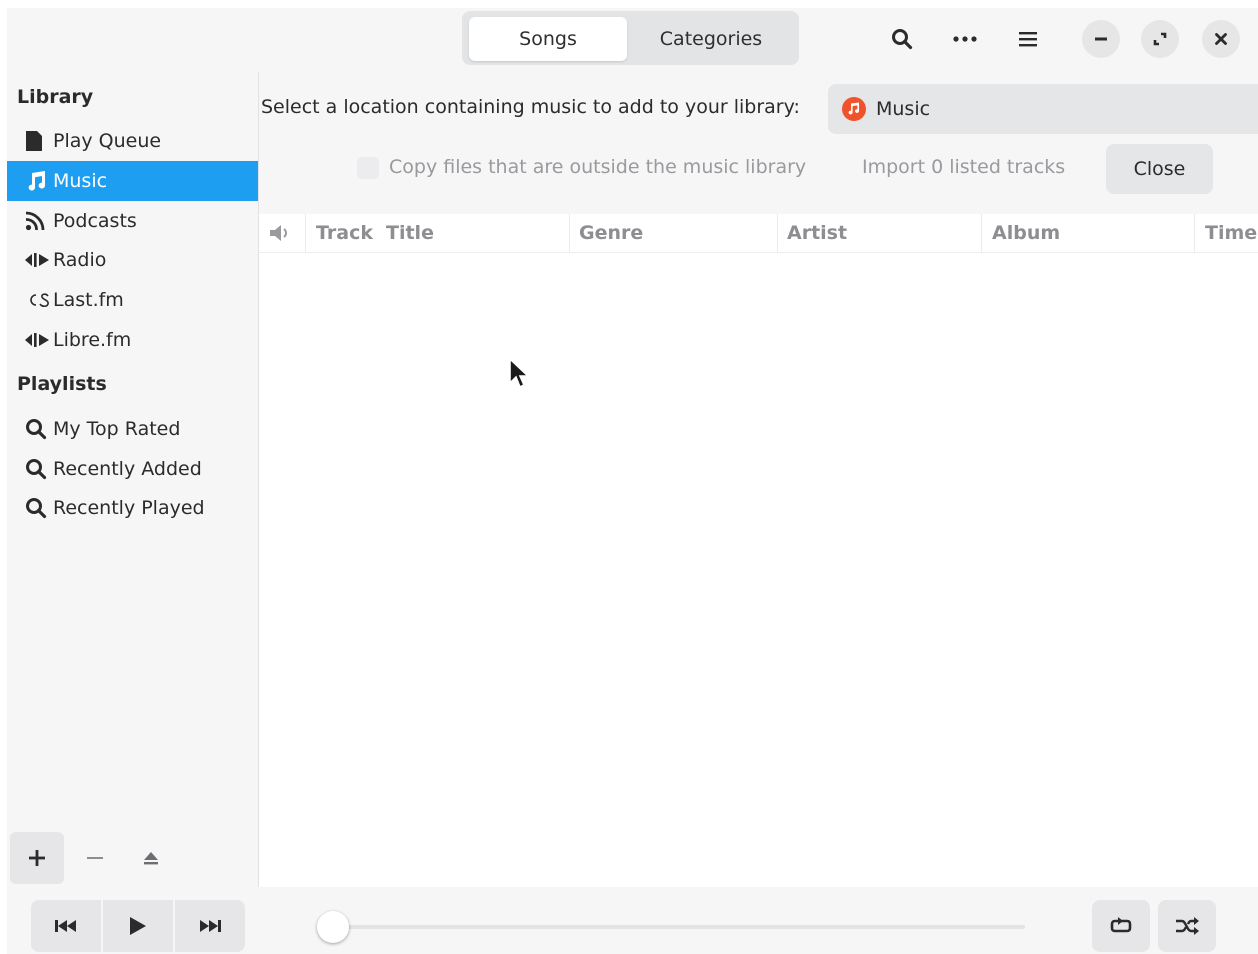  I want to click on location-chooser: Music, so click(1043, 109).